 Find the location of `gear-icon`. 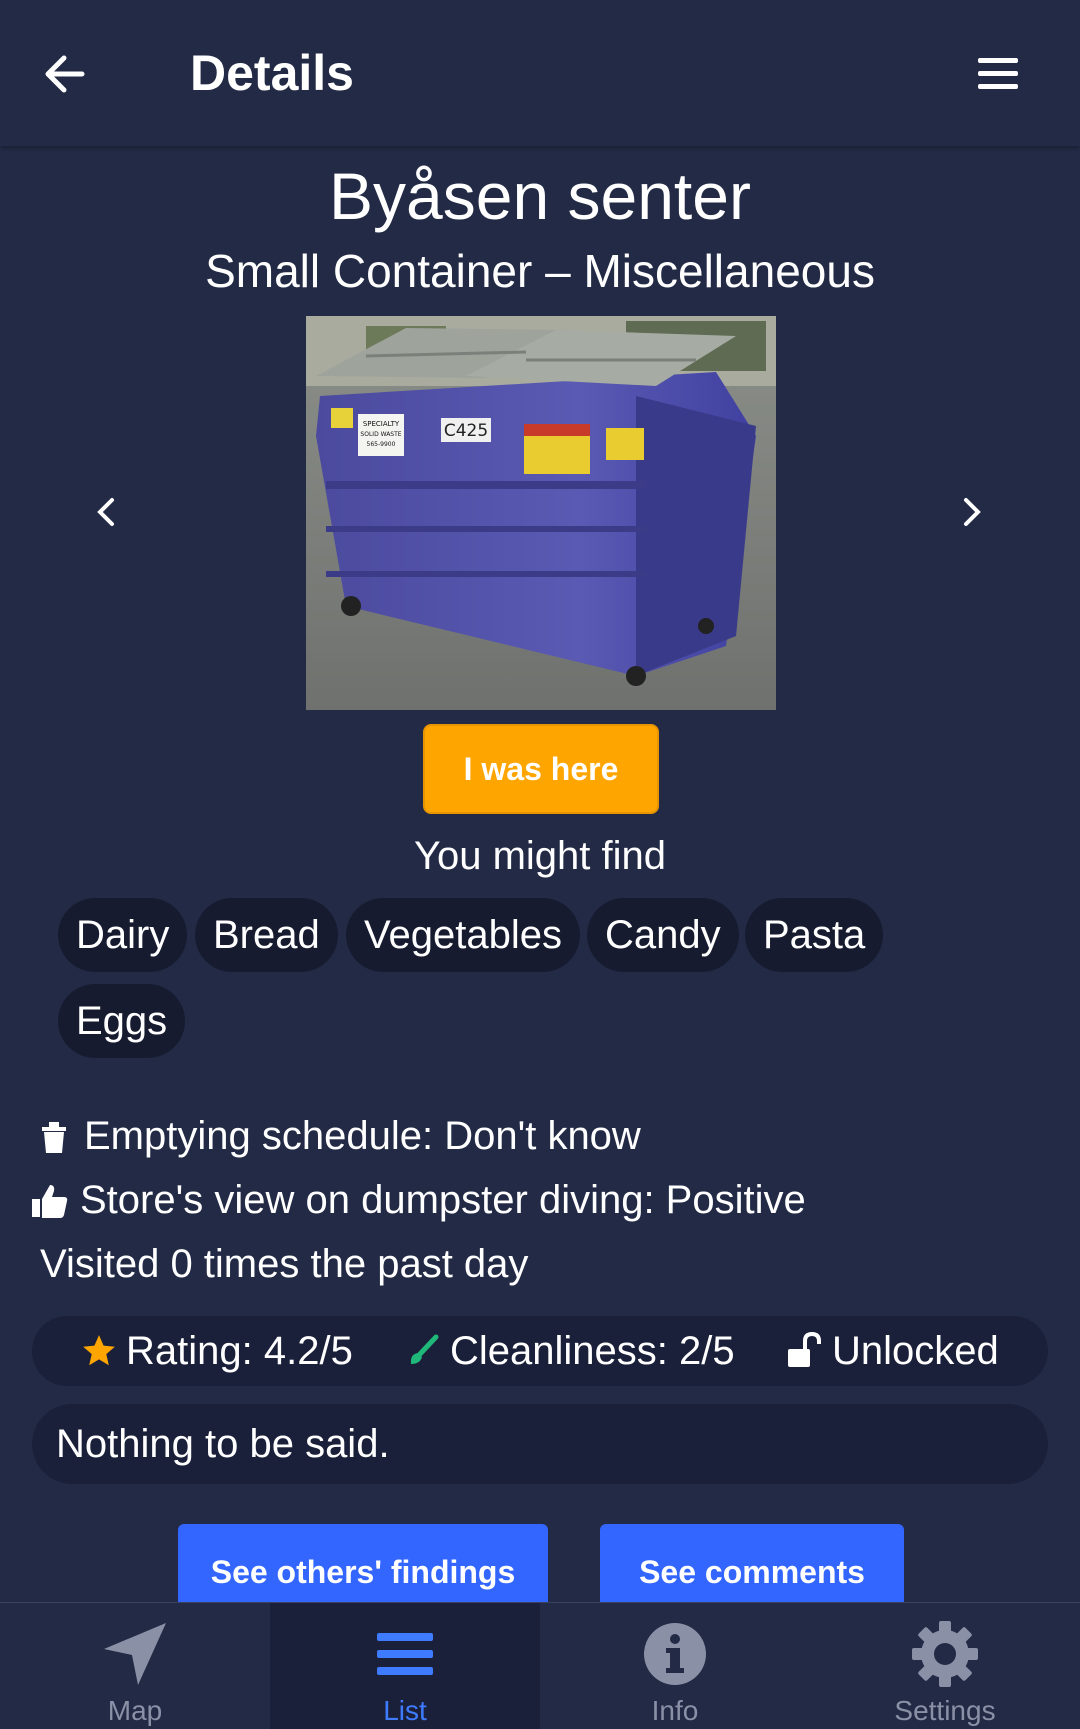

gear-icon is located at coordinates (945, 1654).